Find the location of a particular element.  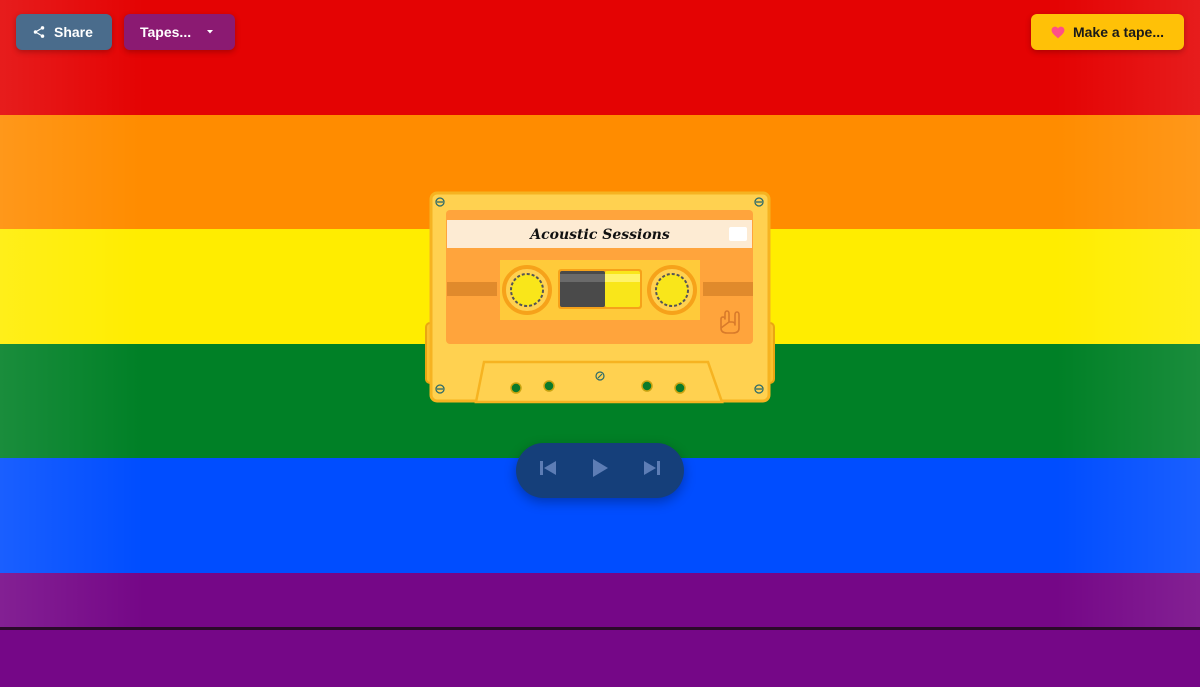

next-icon is located at coordinates (652, 470).